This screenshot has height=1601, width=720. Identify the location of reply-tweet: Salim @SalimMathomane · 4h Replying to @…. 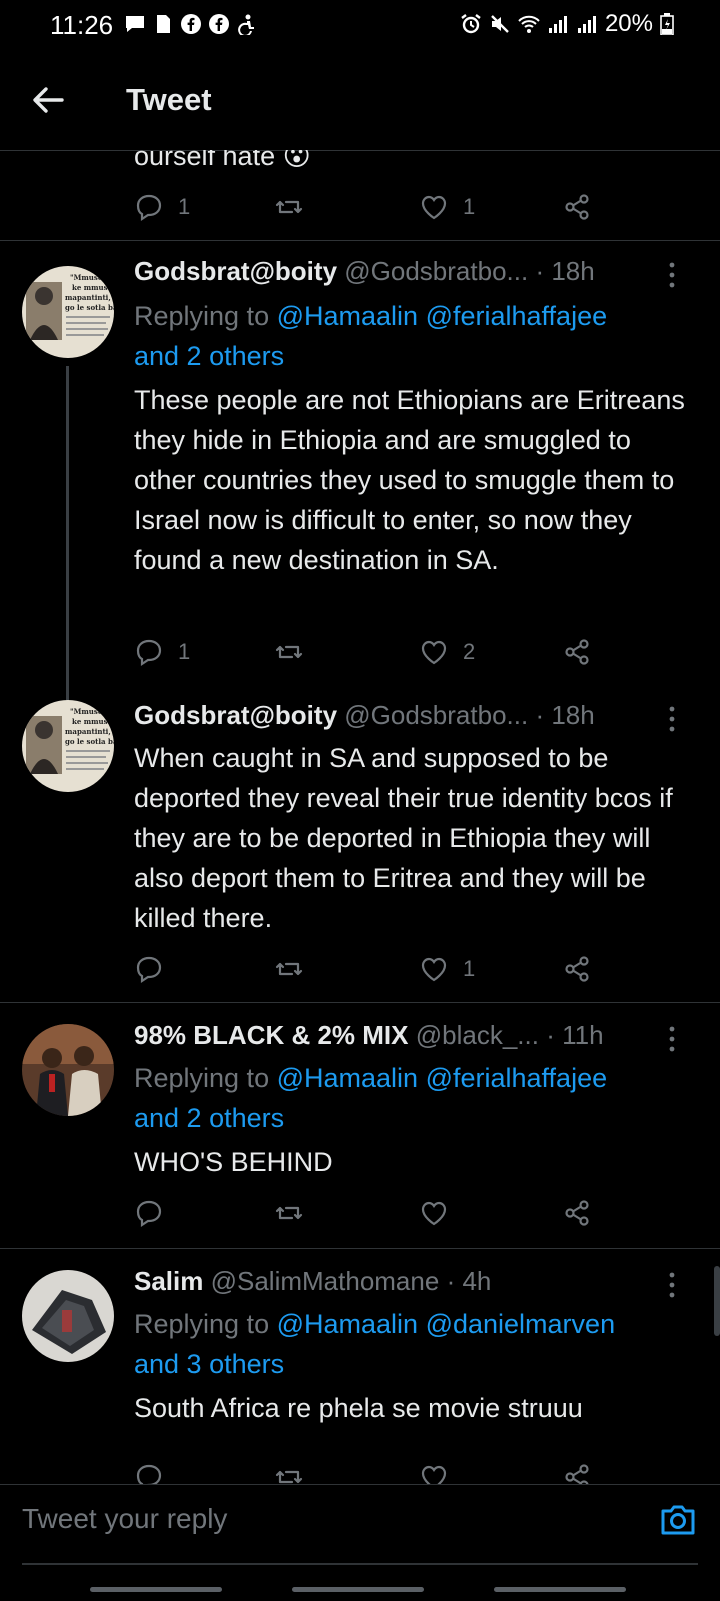
(360, 1366).